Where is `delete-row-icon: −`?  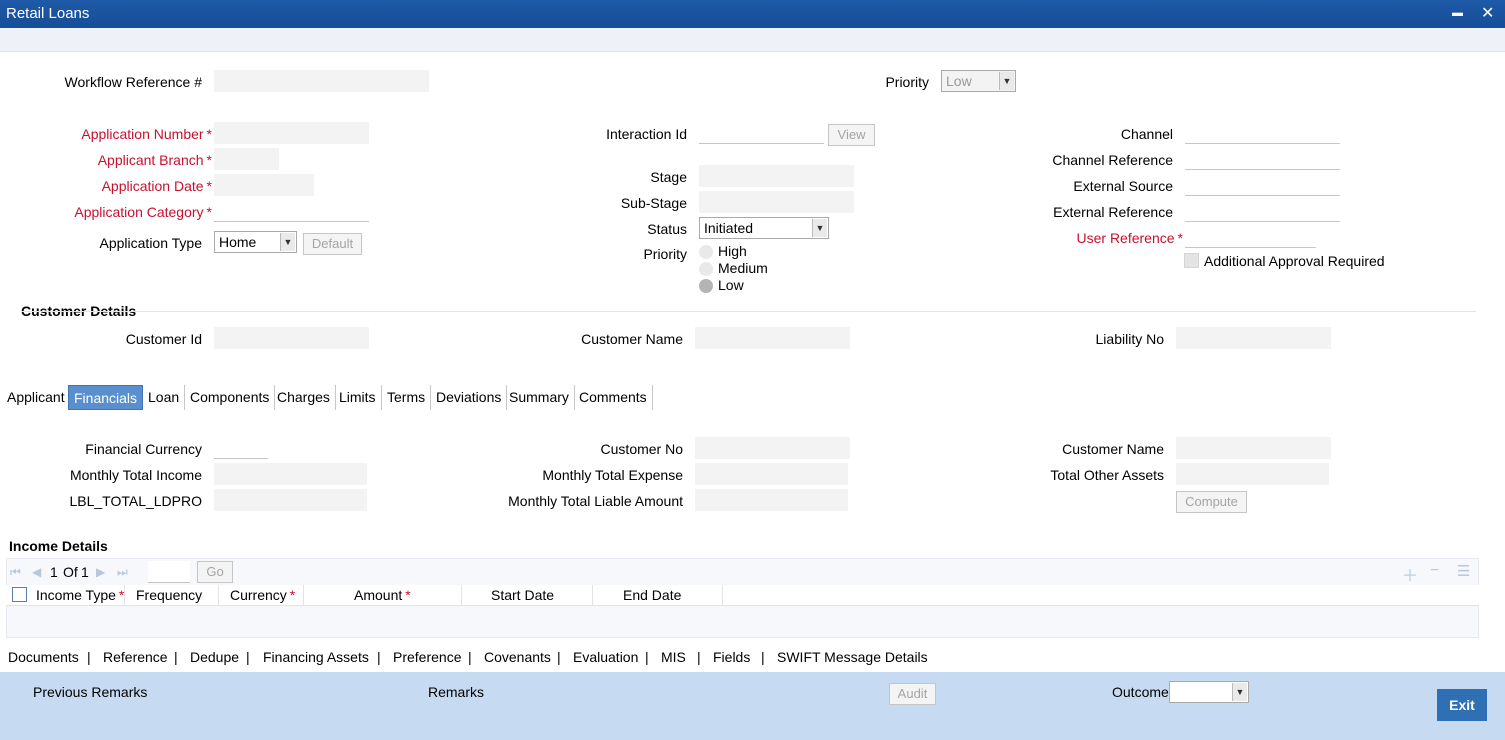
delete-row-icon: − is located at coordinates (1434, 571).